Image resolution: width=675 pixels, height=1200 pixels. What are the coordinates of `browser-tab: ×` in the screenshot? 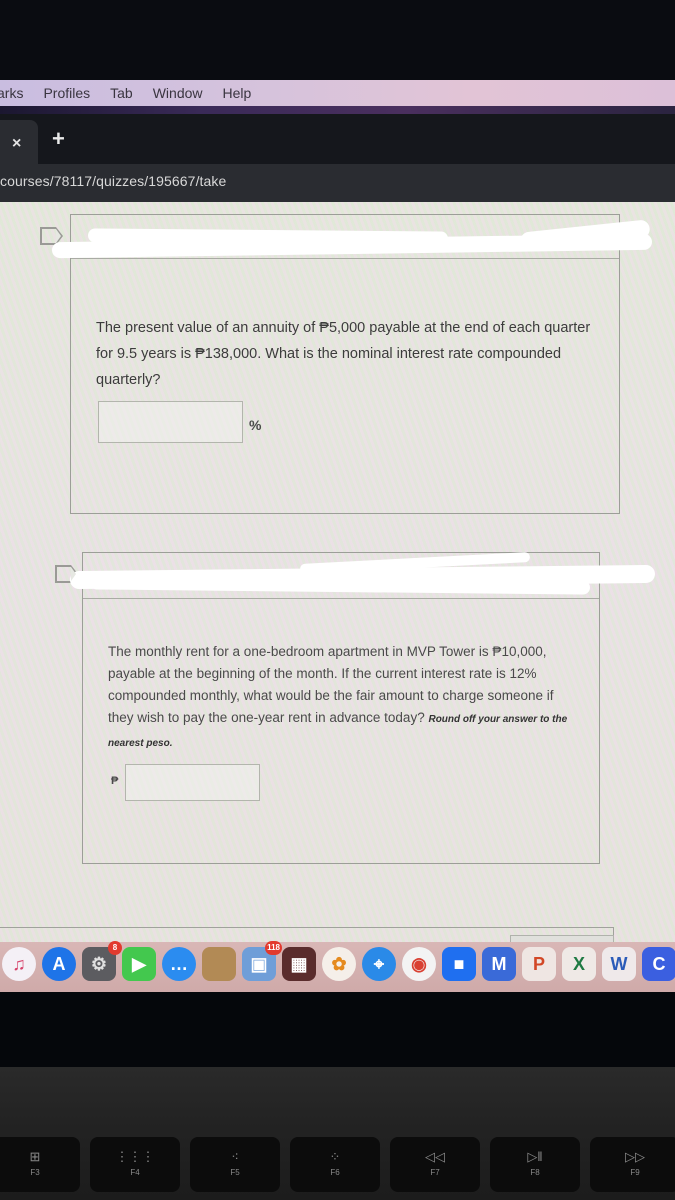 It's located at (19, 142).